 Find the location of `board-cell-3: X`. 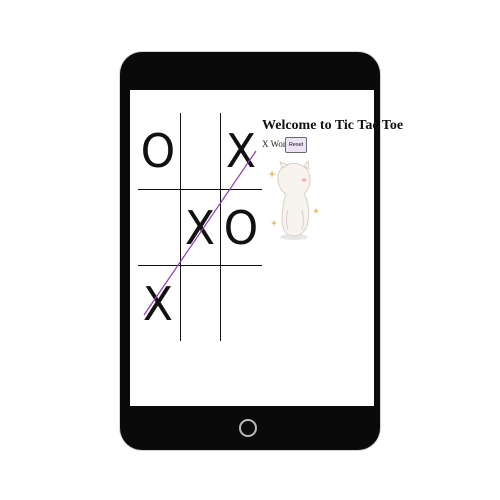

board-cell-3: X is located at coordinates (241, 151).